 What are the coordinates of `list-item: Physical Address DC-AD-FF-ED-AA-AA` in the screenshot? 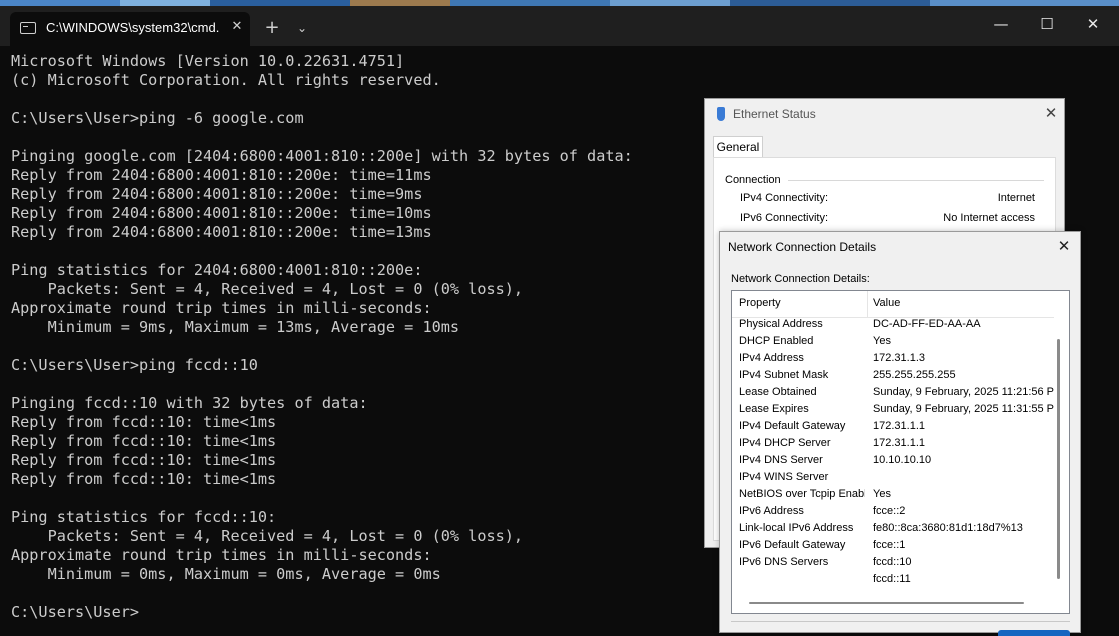 It's located at (893, 325).